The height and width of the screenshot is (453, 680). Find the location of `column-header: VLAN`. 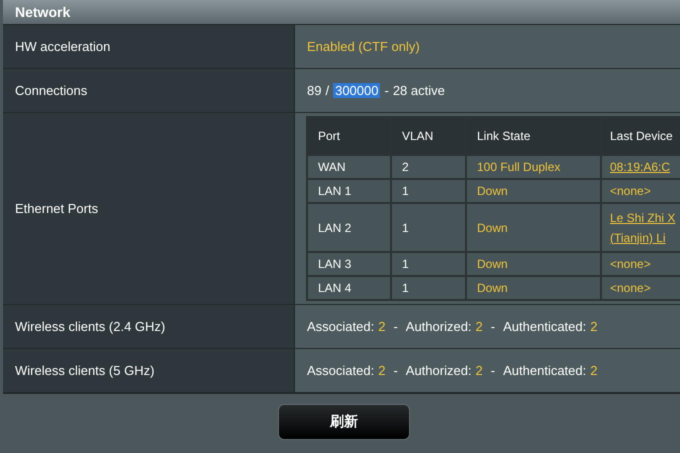

column-header: VLAN is located at coordinates (428, 136).